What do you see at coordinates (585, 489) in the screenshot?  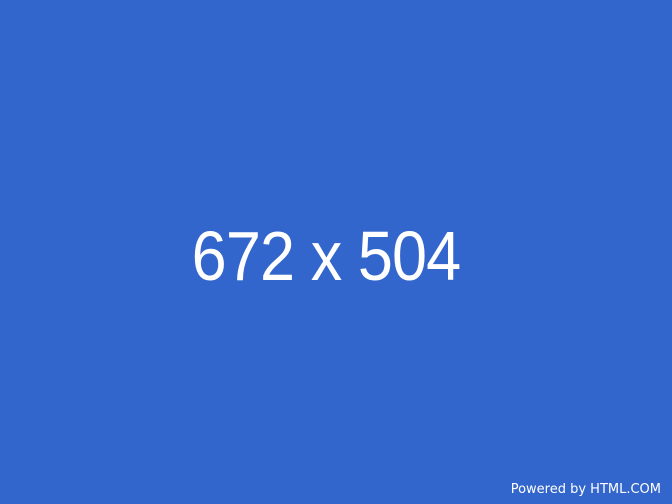 I see `powered-by-credit: Powered by HTML.COM` at bounding box center [585, 489].